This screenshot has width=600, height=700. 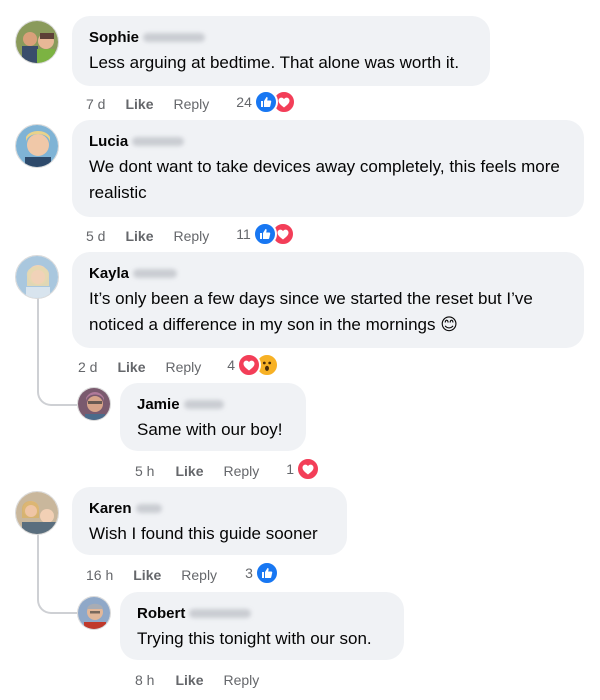 I want to click on comment-author: Jamie, so click(x=213, y=404).